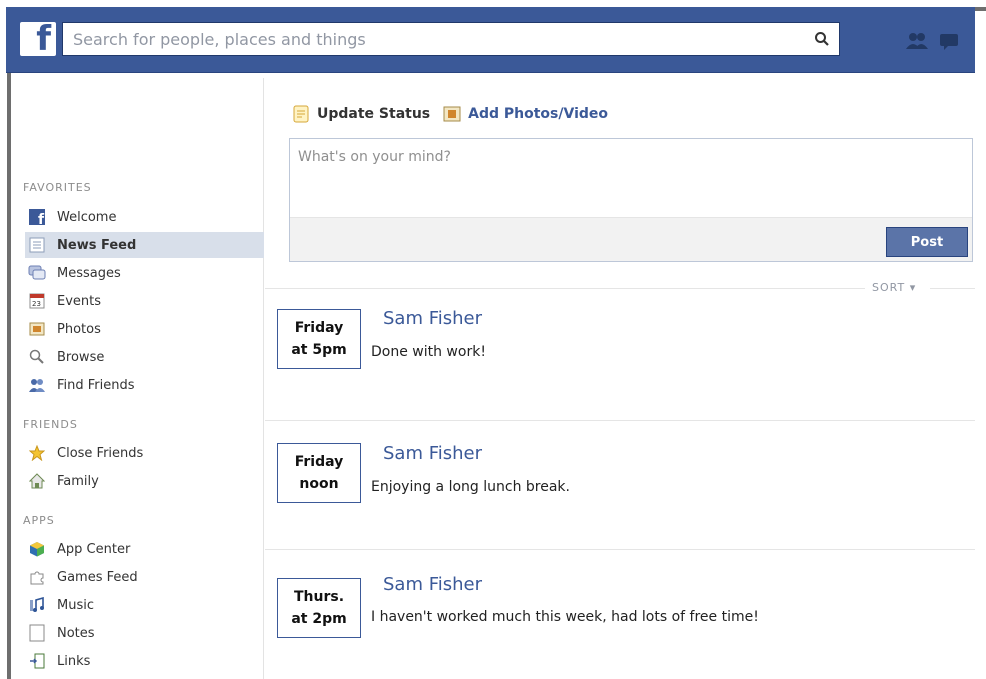  What do you see at coordinates (79, 329) in the screenshot?
I see `sidebar-item-label: Photos` at bounding box center [79, 329].